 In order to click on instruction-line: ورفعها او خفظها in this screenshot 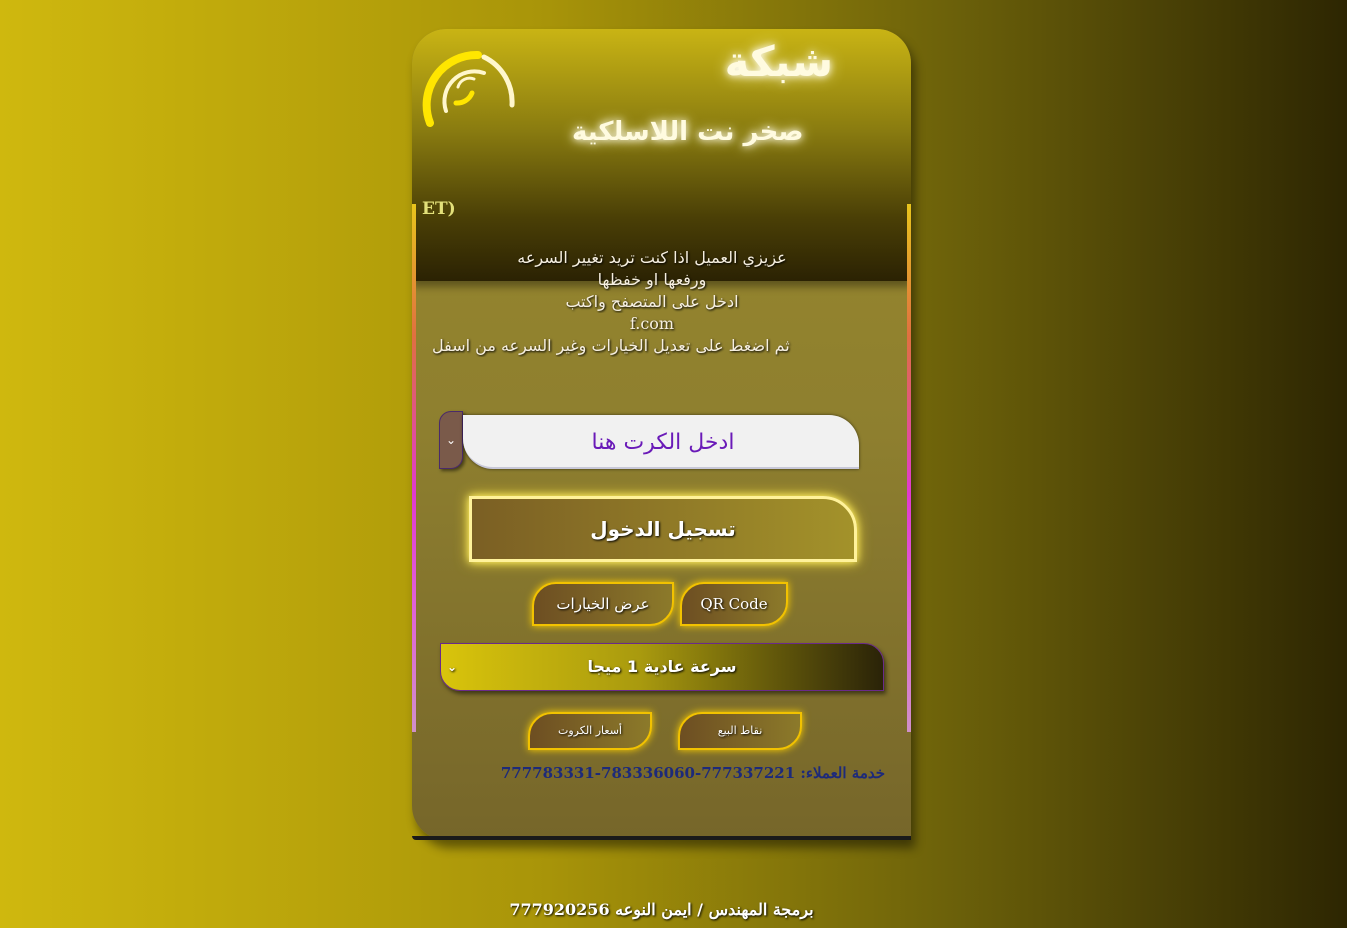, I will do `click(652, 279)`.